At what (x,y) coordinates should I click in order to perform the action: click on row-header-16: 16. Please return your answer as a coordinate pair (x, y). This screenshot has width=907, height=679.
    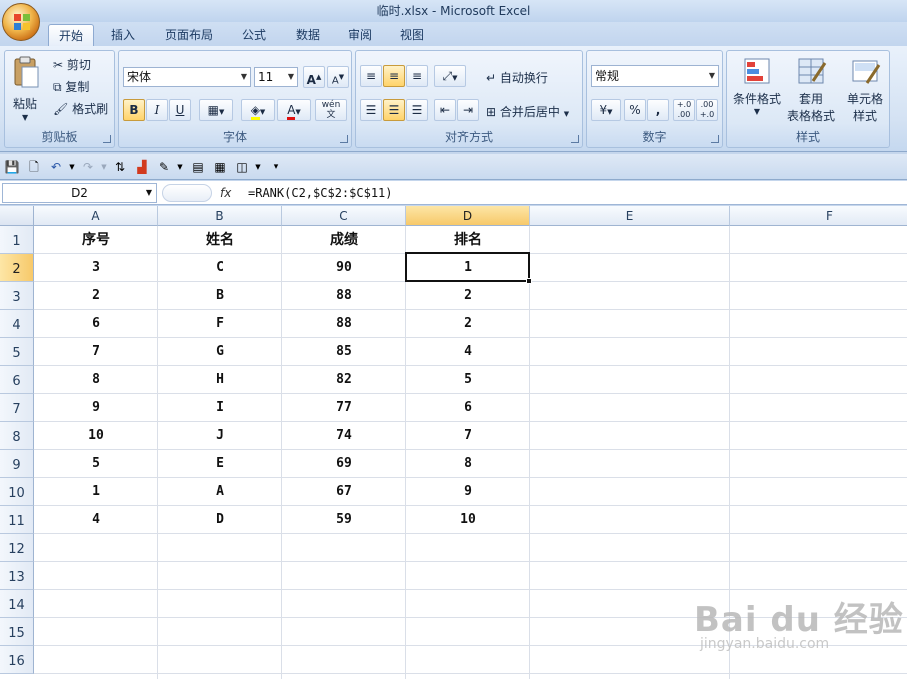
    Looking at the image, I should click on (17, 660).